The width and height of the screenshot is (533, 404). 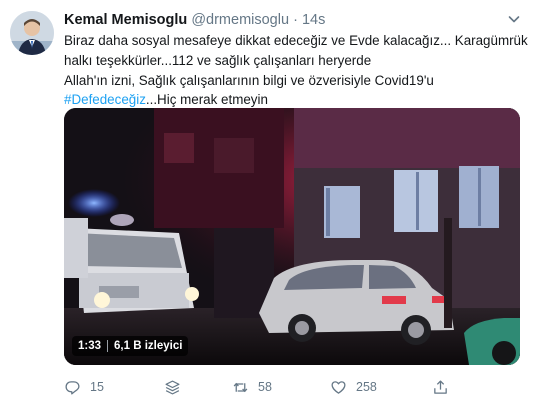 I want to click on video-stats-badge: 1:33 6,1 B izleyici, so click(x=130, y=346).